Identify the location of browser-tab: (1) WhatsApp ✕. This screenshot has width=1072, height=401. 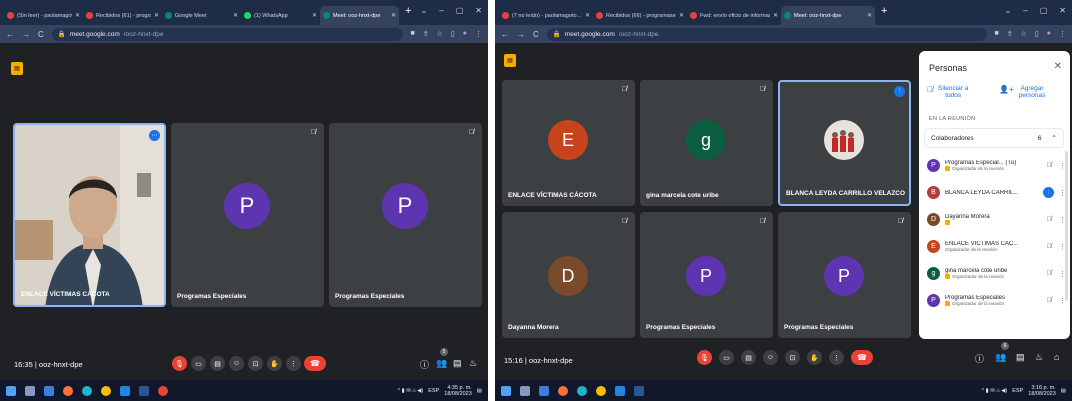
(280, 15).